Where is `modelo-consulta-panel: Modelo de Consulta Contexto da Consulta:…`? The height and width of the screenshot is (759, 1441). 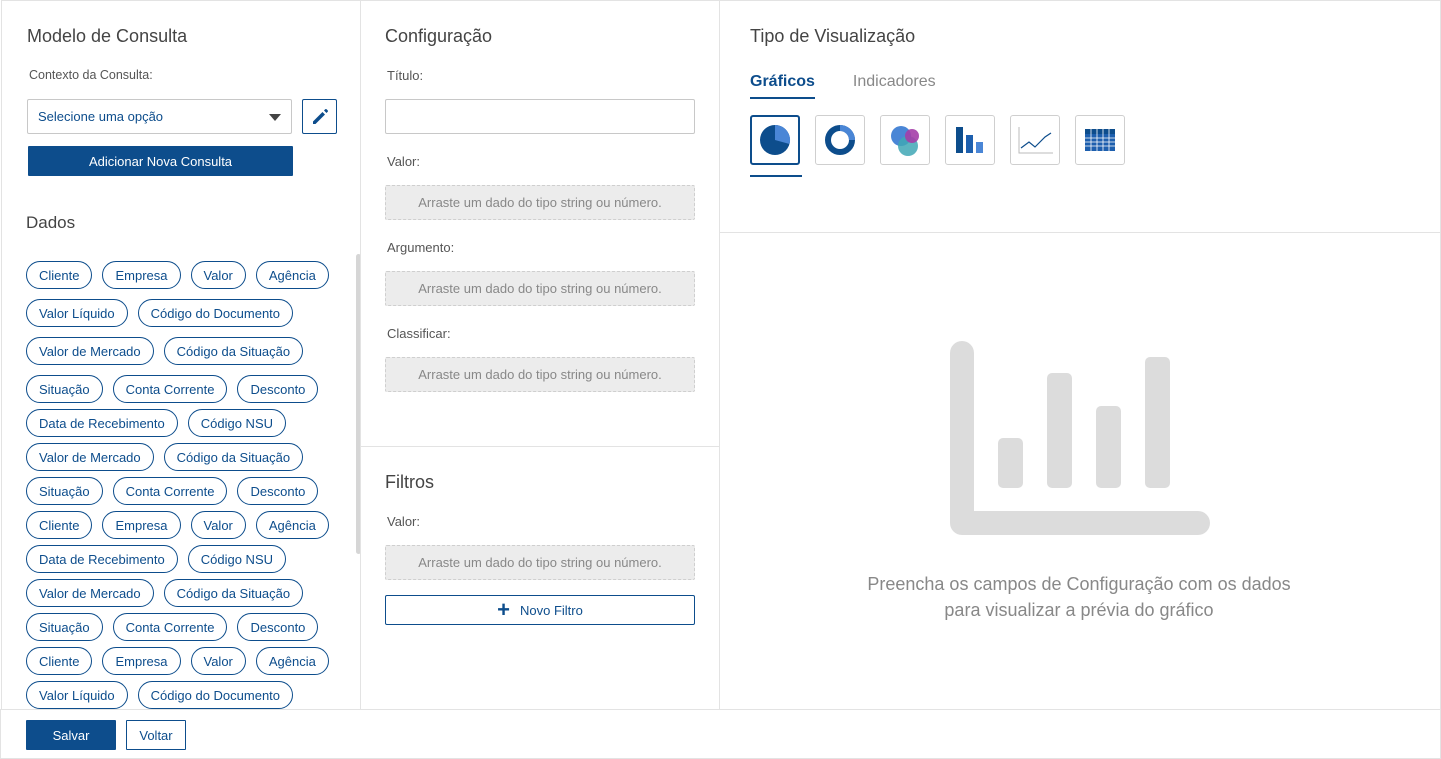 modelo-consulta-panel: Modelo de Consulta Contexto da Consulta:… is located at coordinates (181, 100).